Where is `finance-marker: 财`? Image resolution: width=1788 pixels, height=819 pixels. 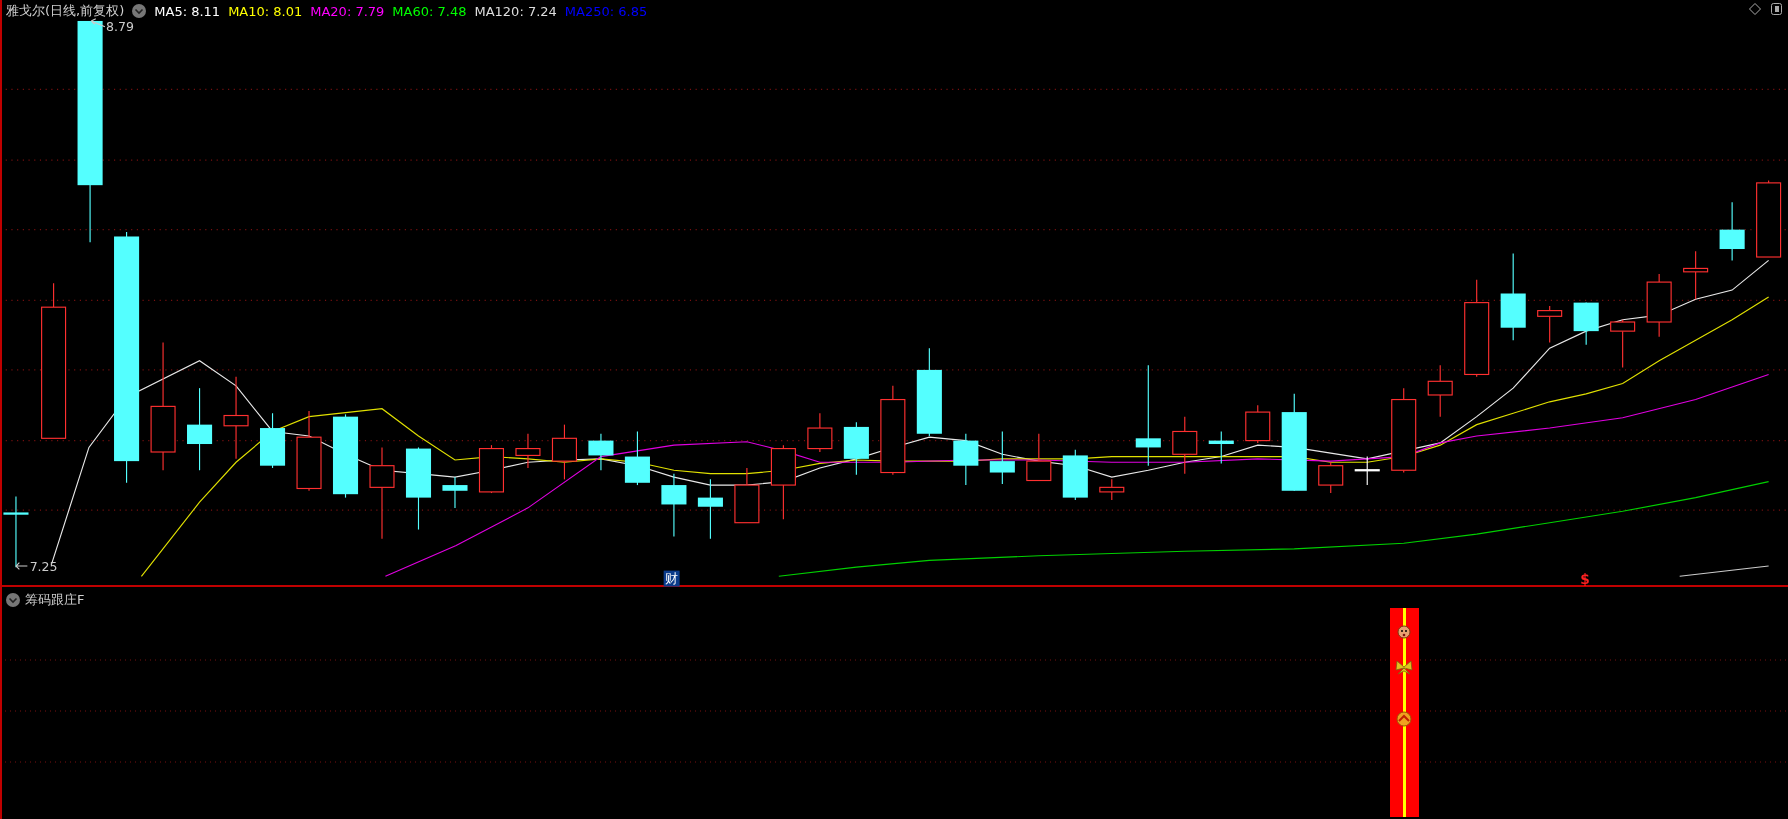
finance-marker: 财 is located at coordinates (671, 578).